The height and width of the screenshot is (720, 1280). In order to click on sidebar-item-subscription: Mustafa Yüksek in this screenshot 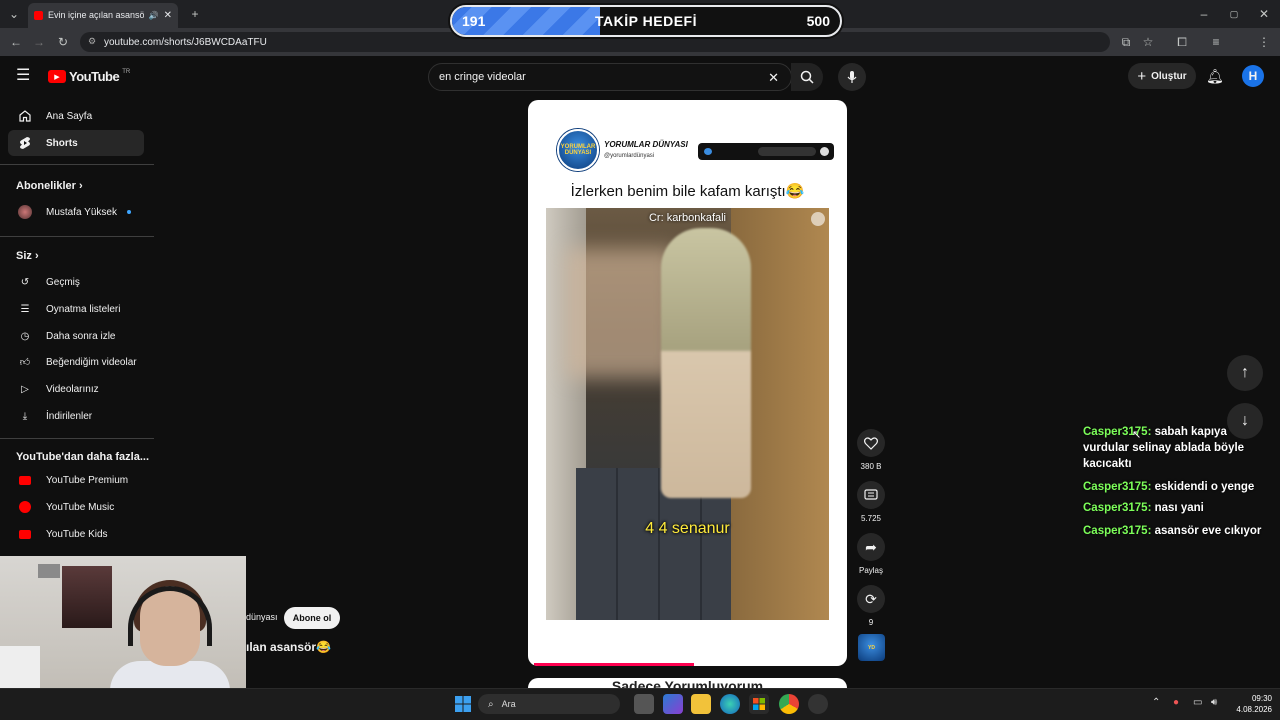, I will do `click(76, 212)`.